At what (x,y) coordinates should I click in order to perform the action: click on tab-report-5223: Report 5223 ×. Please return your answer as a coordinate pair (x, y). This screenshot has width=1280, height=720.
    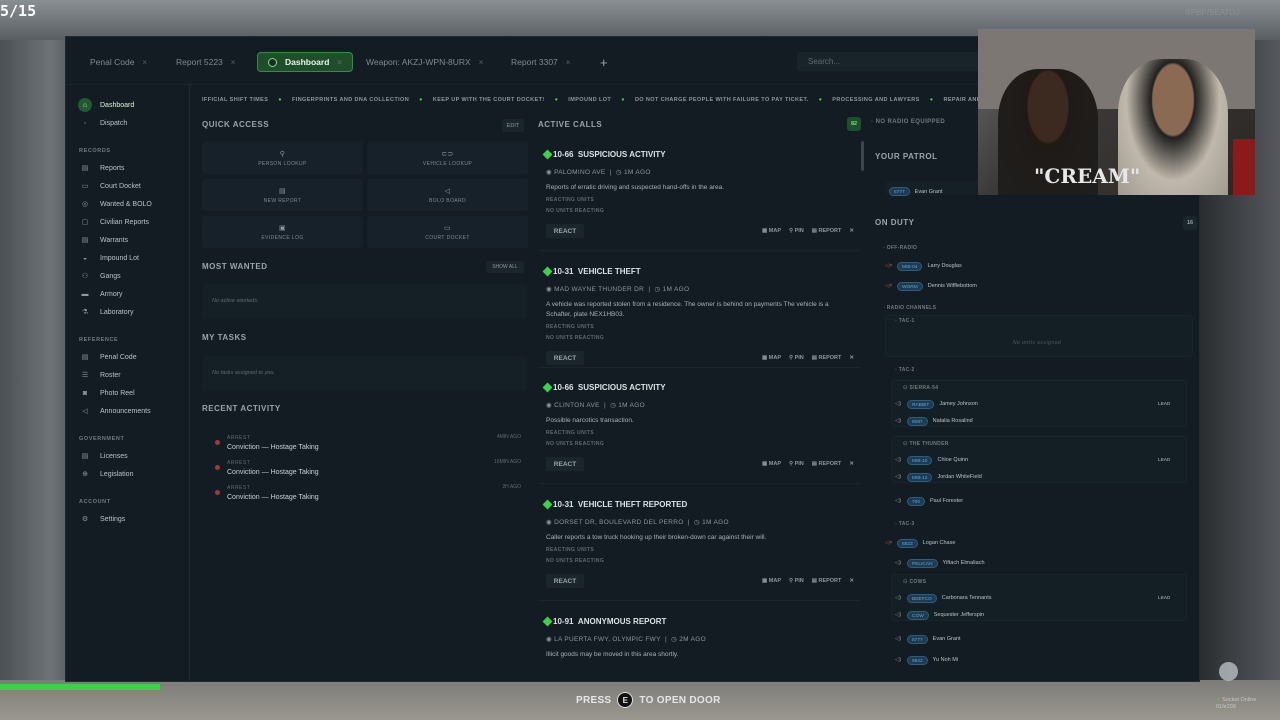
    Looking at the image, I should click on (205, 62).